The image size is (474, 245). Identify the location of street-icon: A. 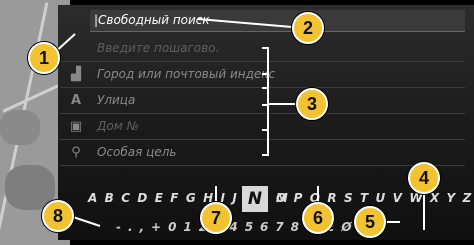
(76, 100).